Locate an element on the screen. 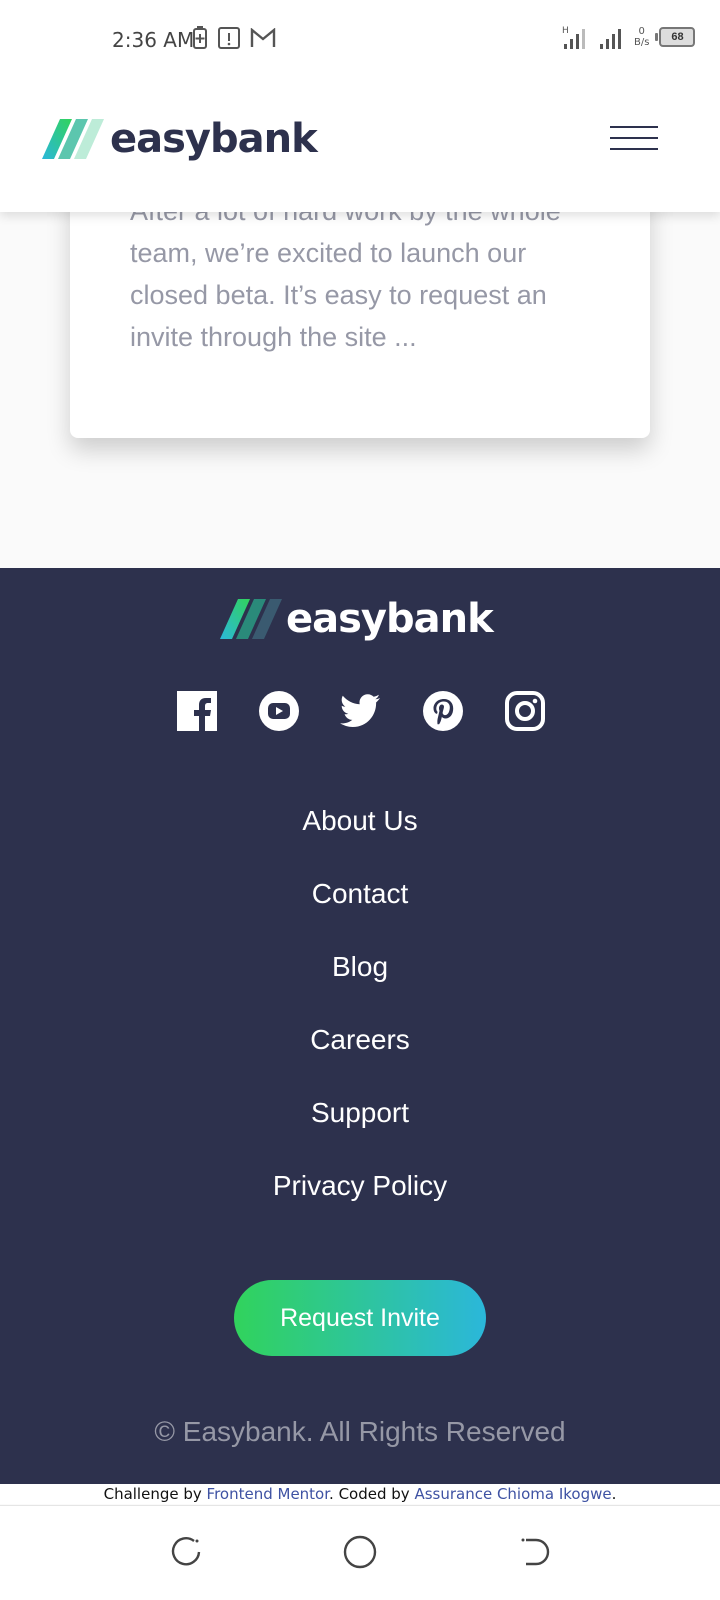 This screenshot has height=1600, width=720. hamburger-menu-icon is located at coordinates (634, 139).